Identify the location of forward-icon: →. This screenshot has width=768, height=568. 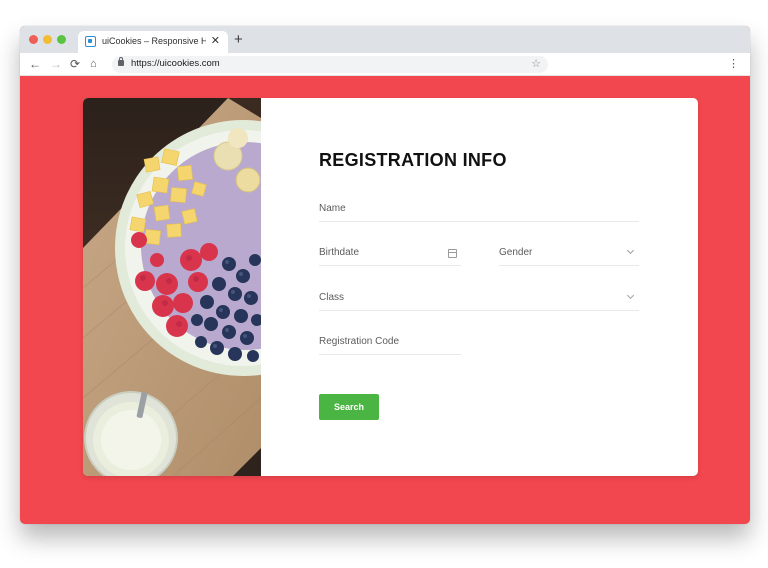
(56, 64).